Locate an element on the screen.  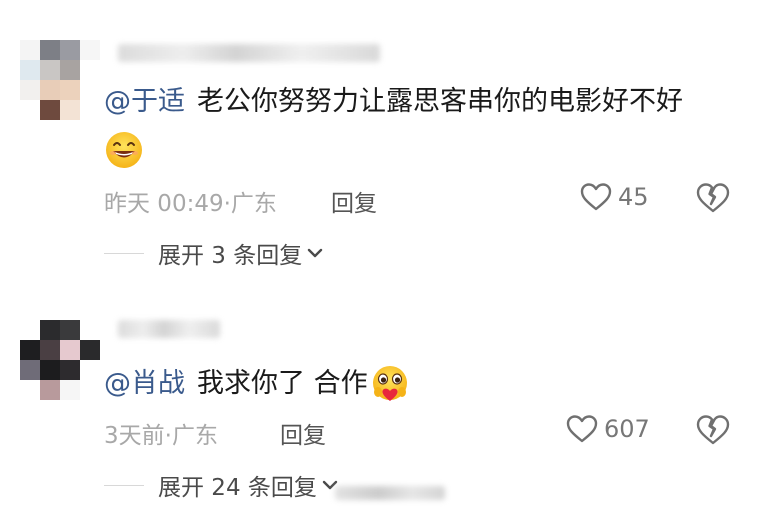
timestamp: 昨天 00:49 is located at coordinates (164, 204).